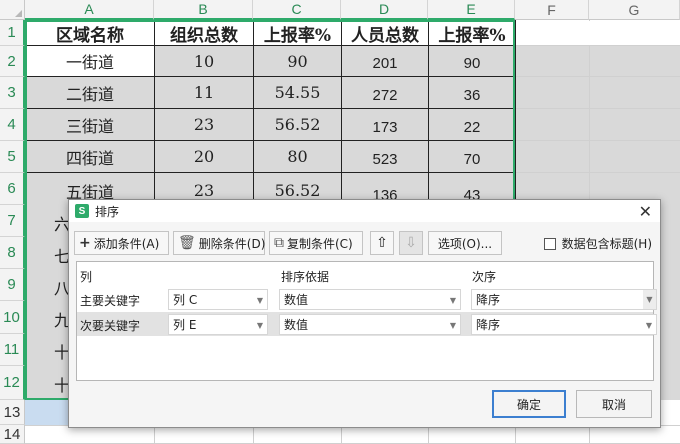 This screenshot has height=444, width=680. Describe the element at coordinates (564, 324) in the screenshot. I see `secondary-order-select: 降序 ▼` at that location.